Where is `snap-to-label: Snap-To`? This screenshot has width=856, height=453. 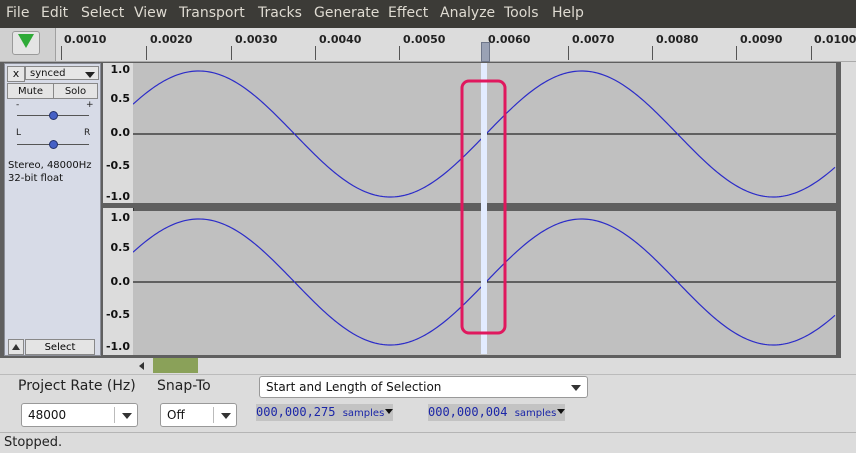
snap-to-label: Snap-To is located at coordinates (184, 386).